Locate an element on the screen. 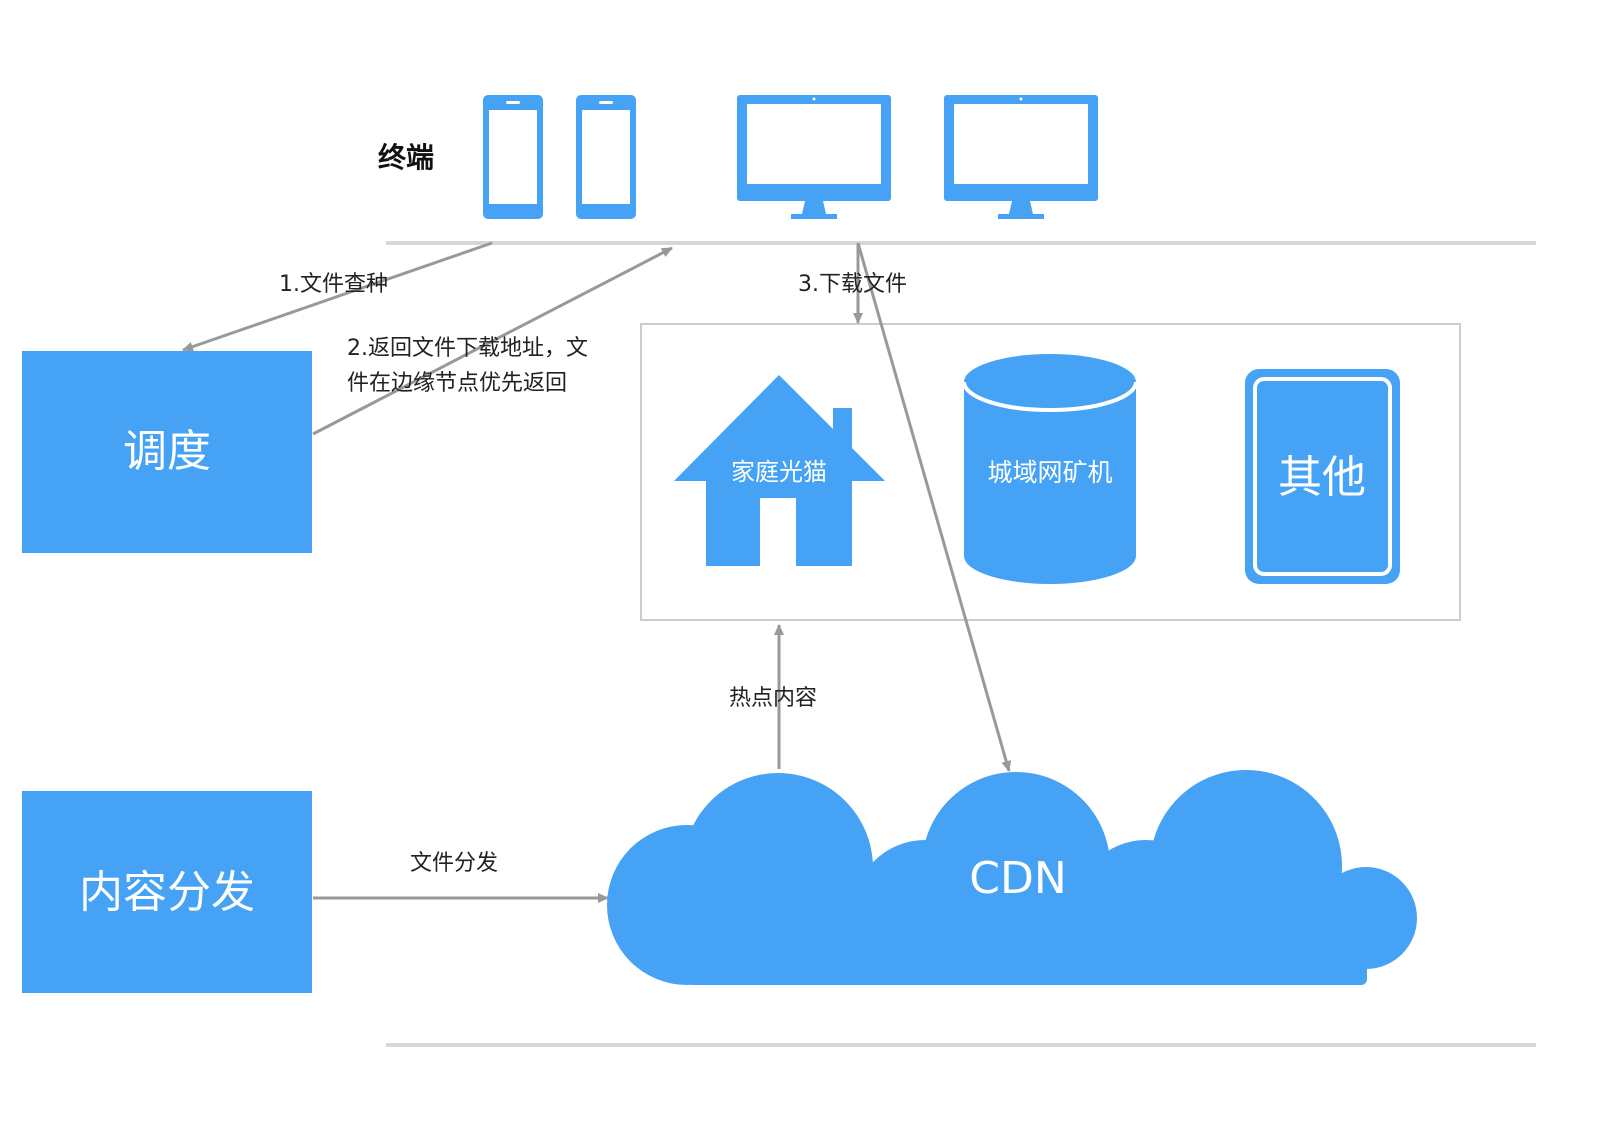 Image resolution: width=1610 pixels, height=1148 pixels. label-step3: 3.下载文件 is located at coordinates (852, 284).